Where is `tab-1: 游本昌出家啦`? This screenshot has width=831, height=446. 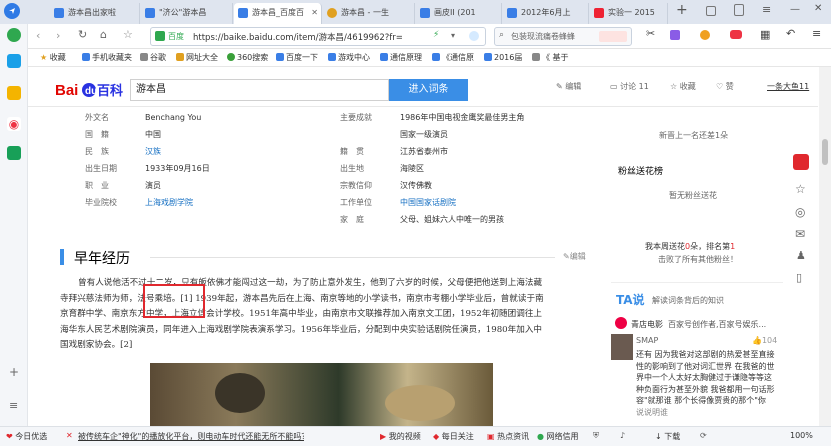 tab-1: 游本昌出家啦 is located at coordinates (95, 13).